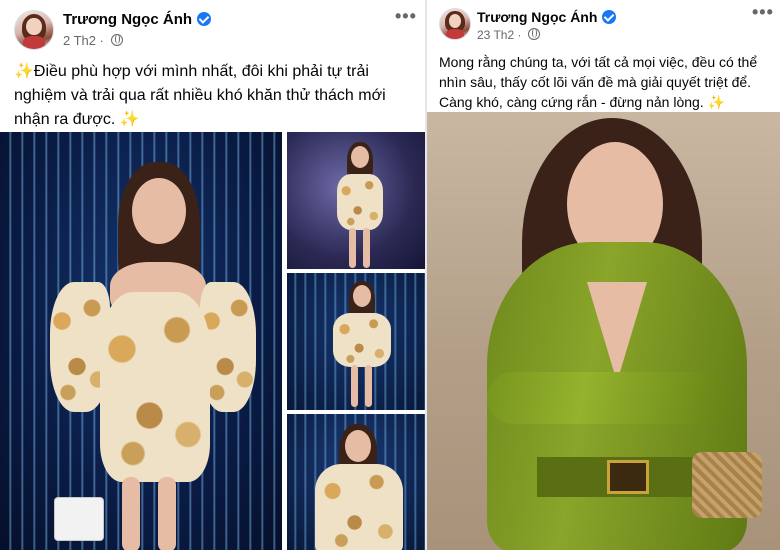  What do you see at coordinates (727, 485) in the screenshot?
I see `clutch-bag` at bounding box center [727, 485].